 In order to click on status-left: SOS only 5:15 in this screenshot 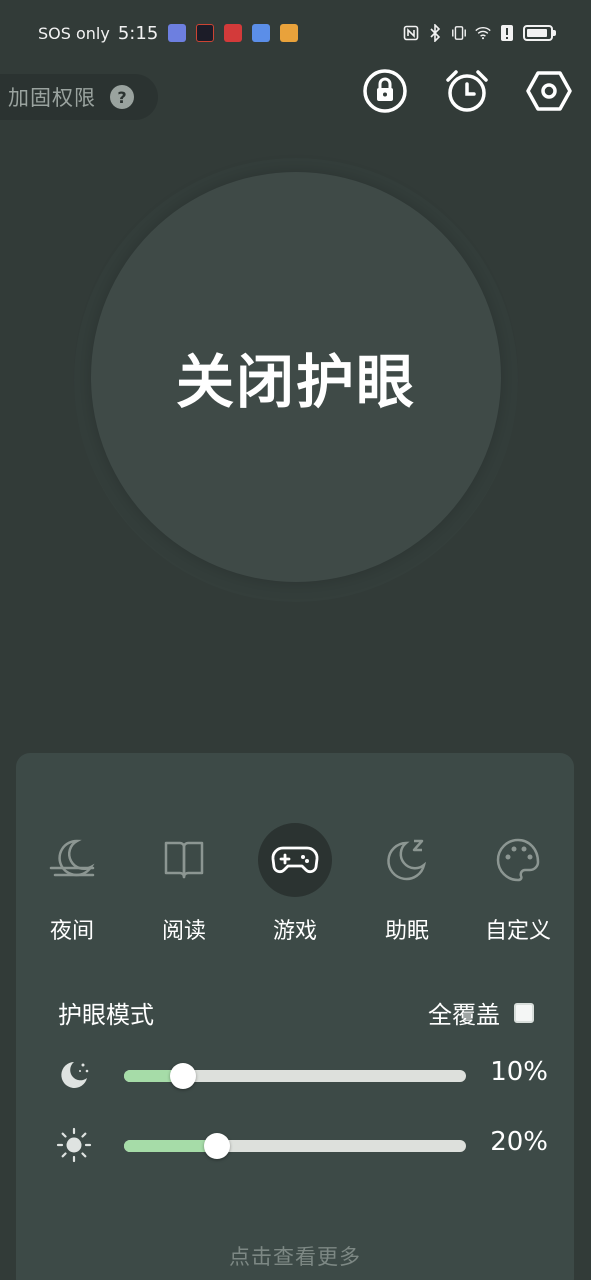, I will do `click(168, 33)`.